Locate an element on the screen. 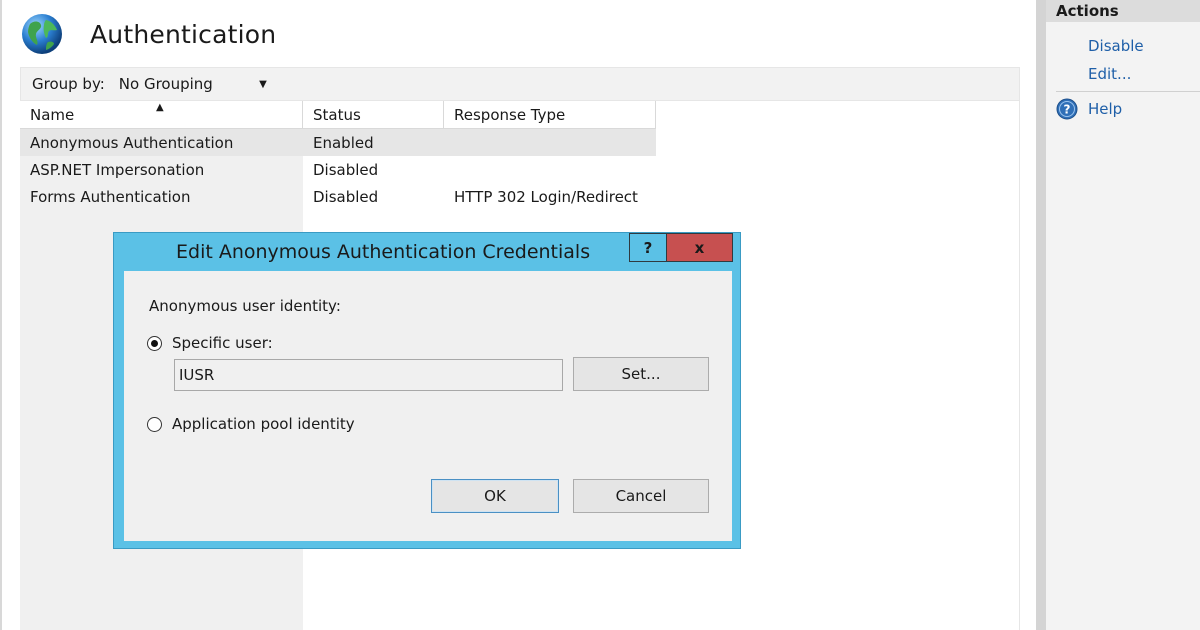  cancel-button: Cancel is located at coordinates (641, 496).